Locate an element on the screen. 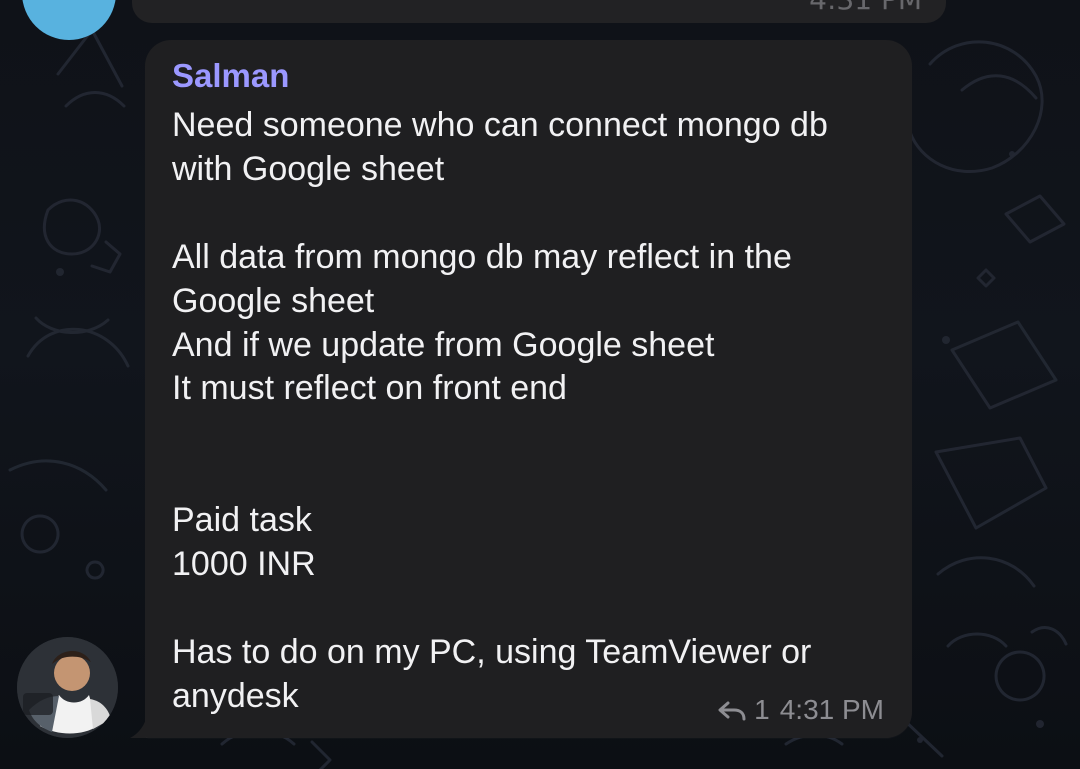 Image resolution: width=1080 pixels, height=769 pixels. sender-name: Salman is located at coordinates (230, 76).